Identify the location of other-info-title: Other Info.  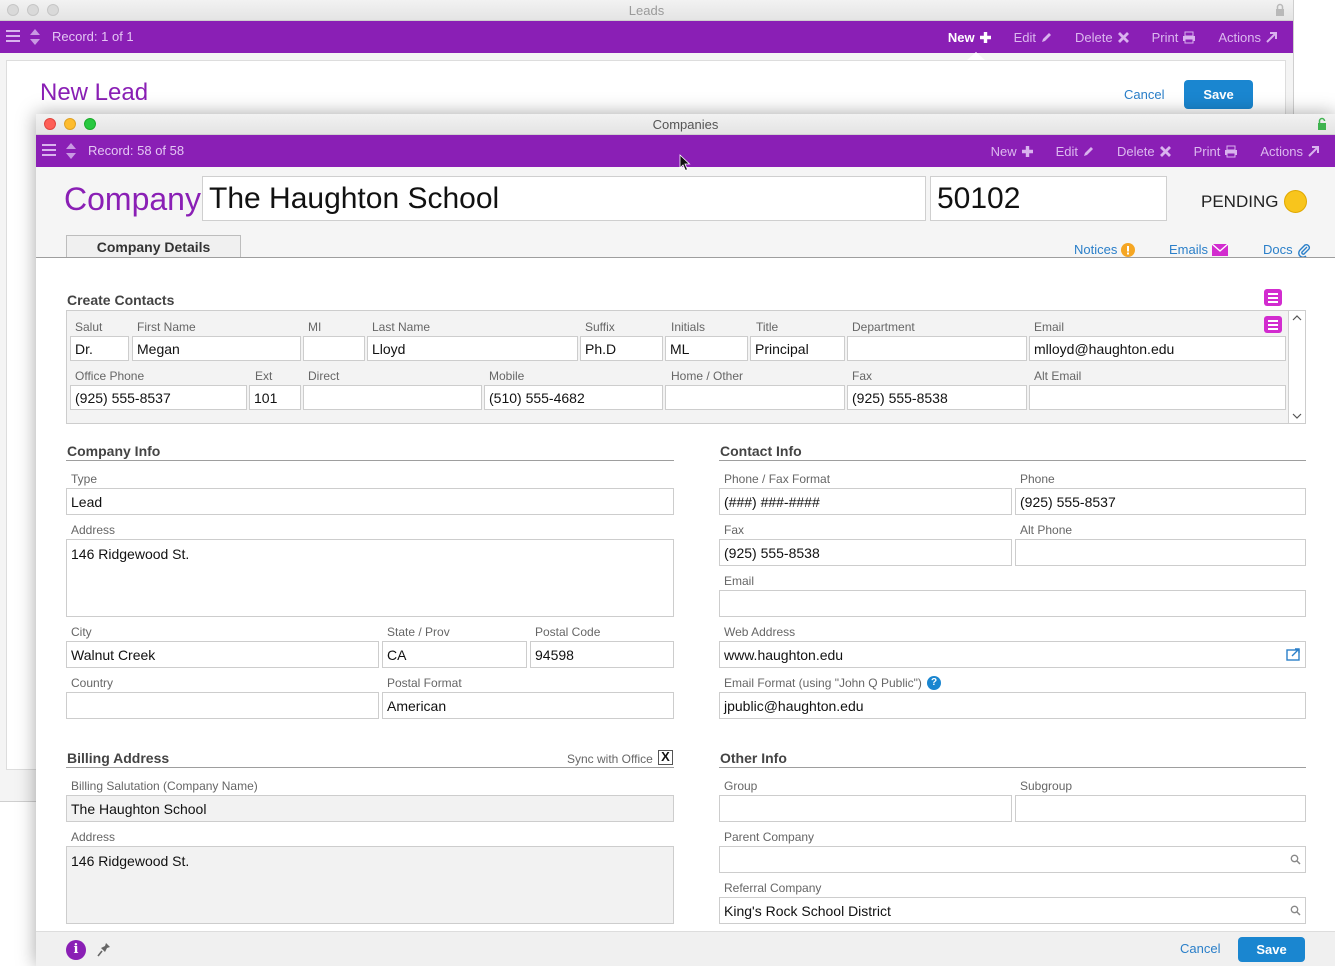
(753, 758).